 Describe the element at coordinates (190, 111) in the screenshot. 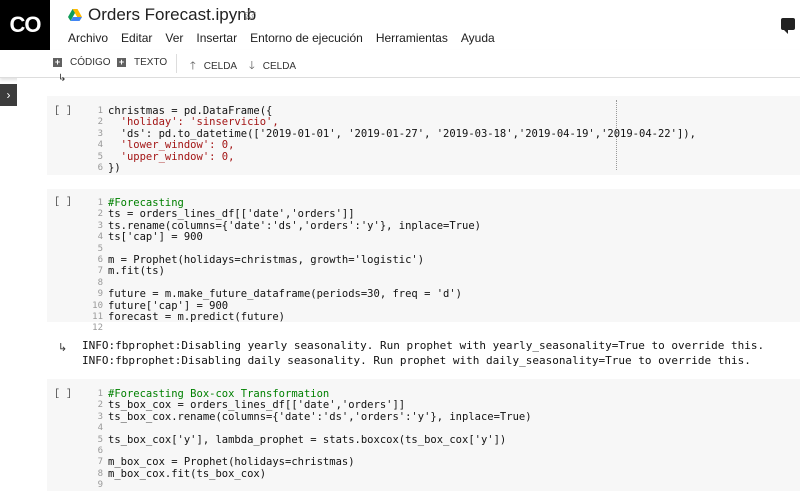

I see `code-line: christmas = pd.DataFrame({` at that location.